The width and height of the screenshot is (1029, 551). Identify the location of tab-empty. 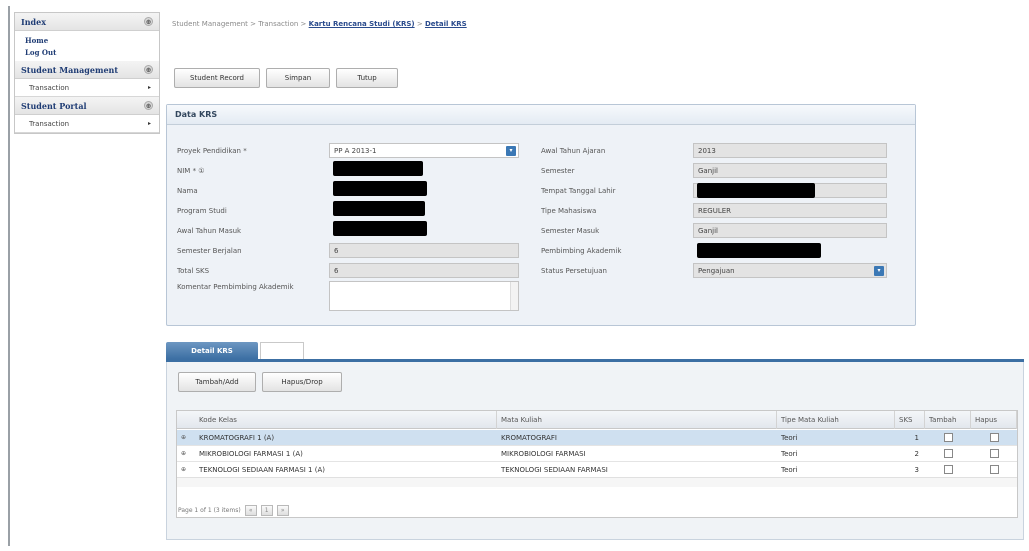
(282, 350).